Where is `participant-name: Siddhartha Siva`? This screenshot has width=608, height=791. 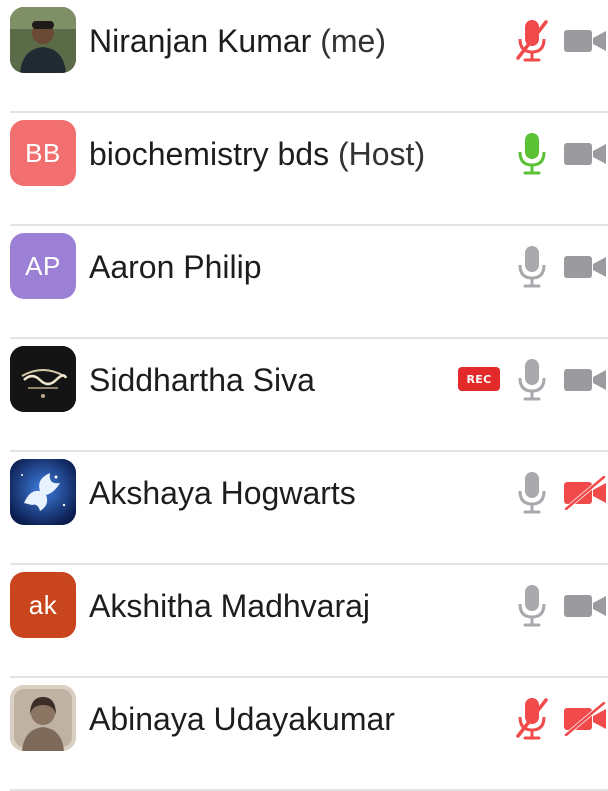 participant-name: Siddhartha Siva is located at coordinates (202, 380).